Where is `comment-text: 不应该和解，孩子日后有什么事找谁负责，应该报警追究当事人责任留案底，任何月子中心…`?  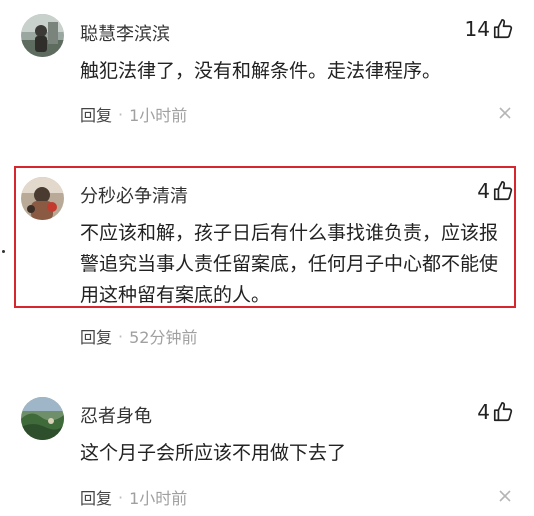
comment-text: 不应该和解，孩子日后有什么事找谁负责，应该报警追究当事人责任留案底，任何月子中心… is located at coordinates (289, 264).